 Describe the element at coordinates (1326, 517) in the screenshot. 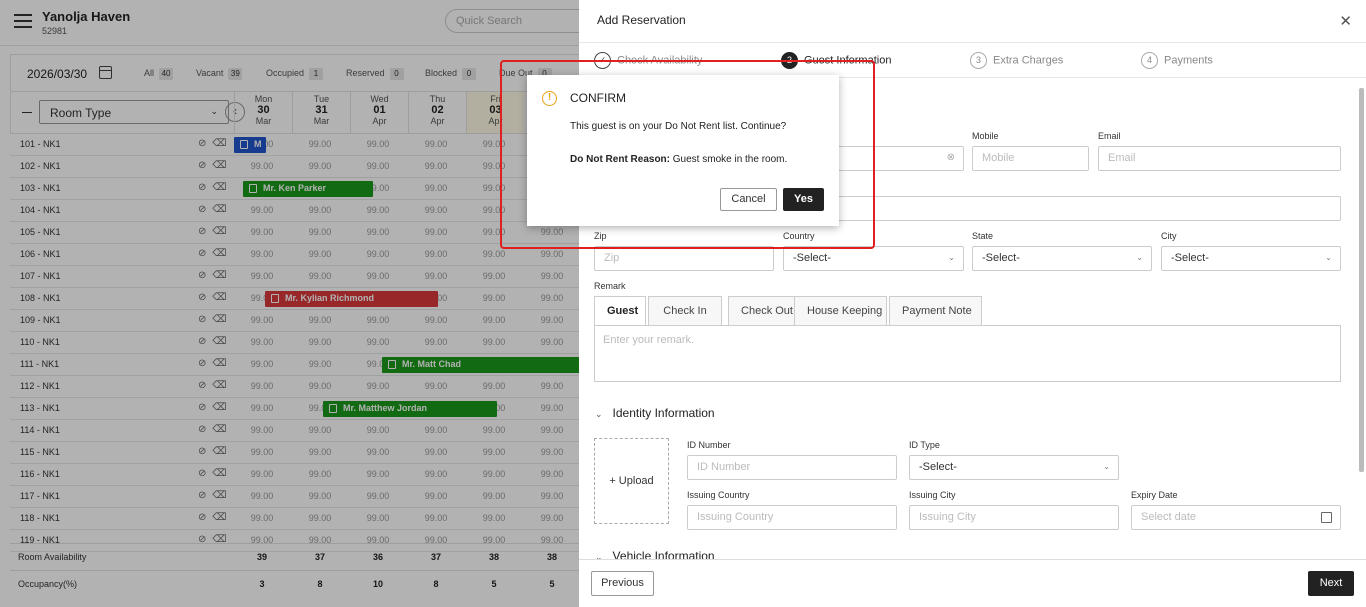

I see `calendar-icon` at that location.